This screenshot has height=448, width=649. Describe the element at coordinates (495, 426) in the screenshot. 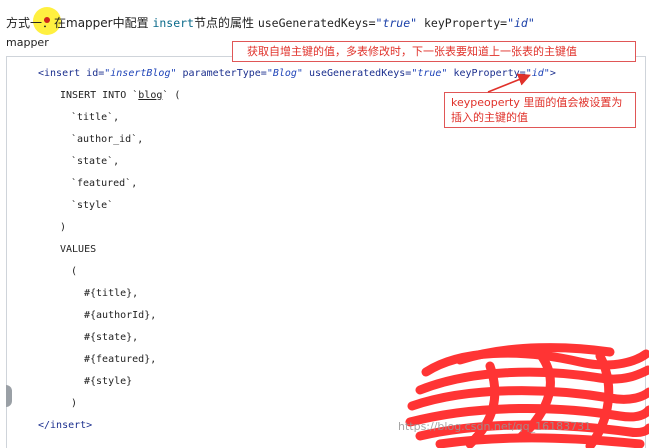

I see `watermark-text: https://blog.csdn.net/qq_16183731` at that location.